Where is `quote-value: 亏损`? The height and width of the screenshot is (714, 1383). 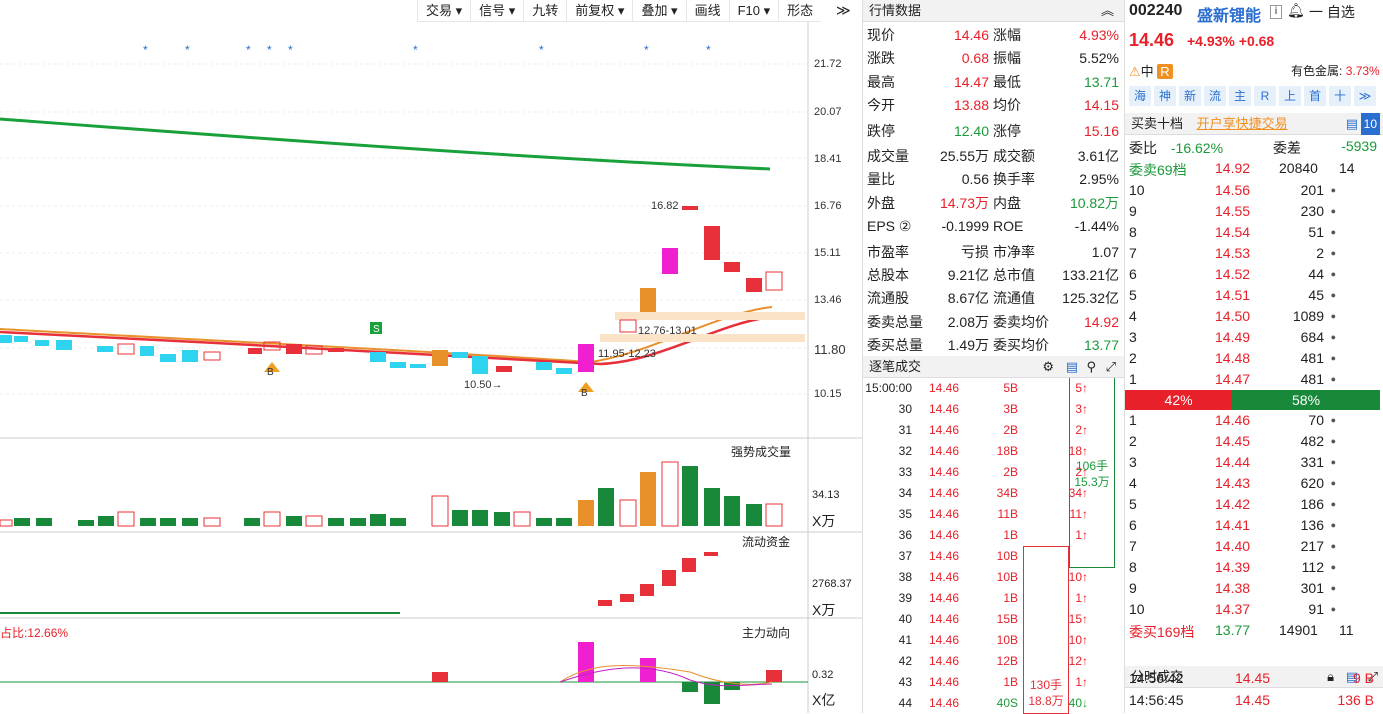
quote-value: 亏损 is located at coordinates (975, 251).